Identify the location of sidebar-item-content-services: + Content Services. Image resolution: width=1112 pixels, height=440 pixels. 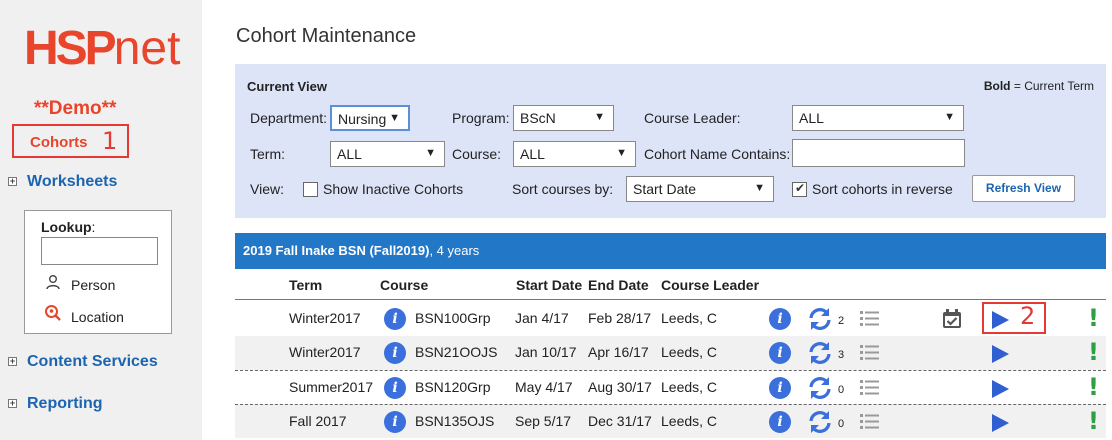
(83, 362).